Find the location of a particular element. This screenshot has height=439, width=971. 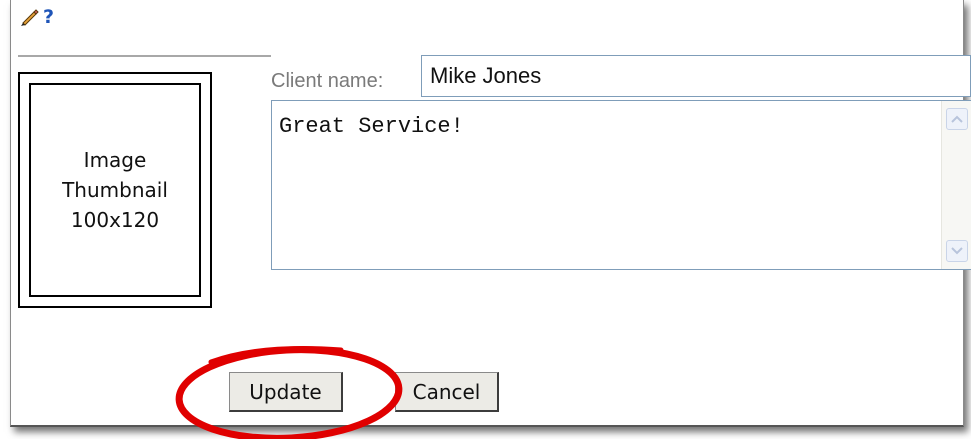

pencil-icon is located at coordinates (29, 17).